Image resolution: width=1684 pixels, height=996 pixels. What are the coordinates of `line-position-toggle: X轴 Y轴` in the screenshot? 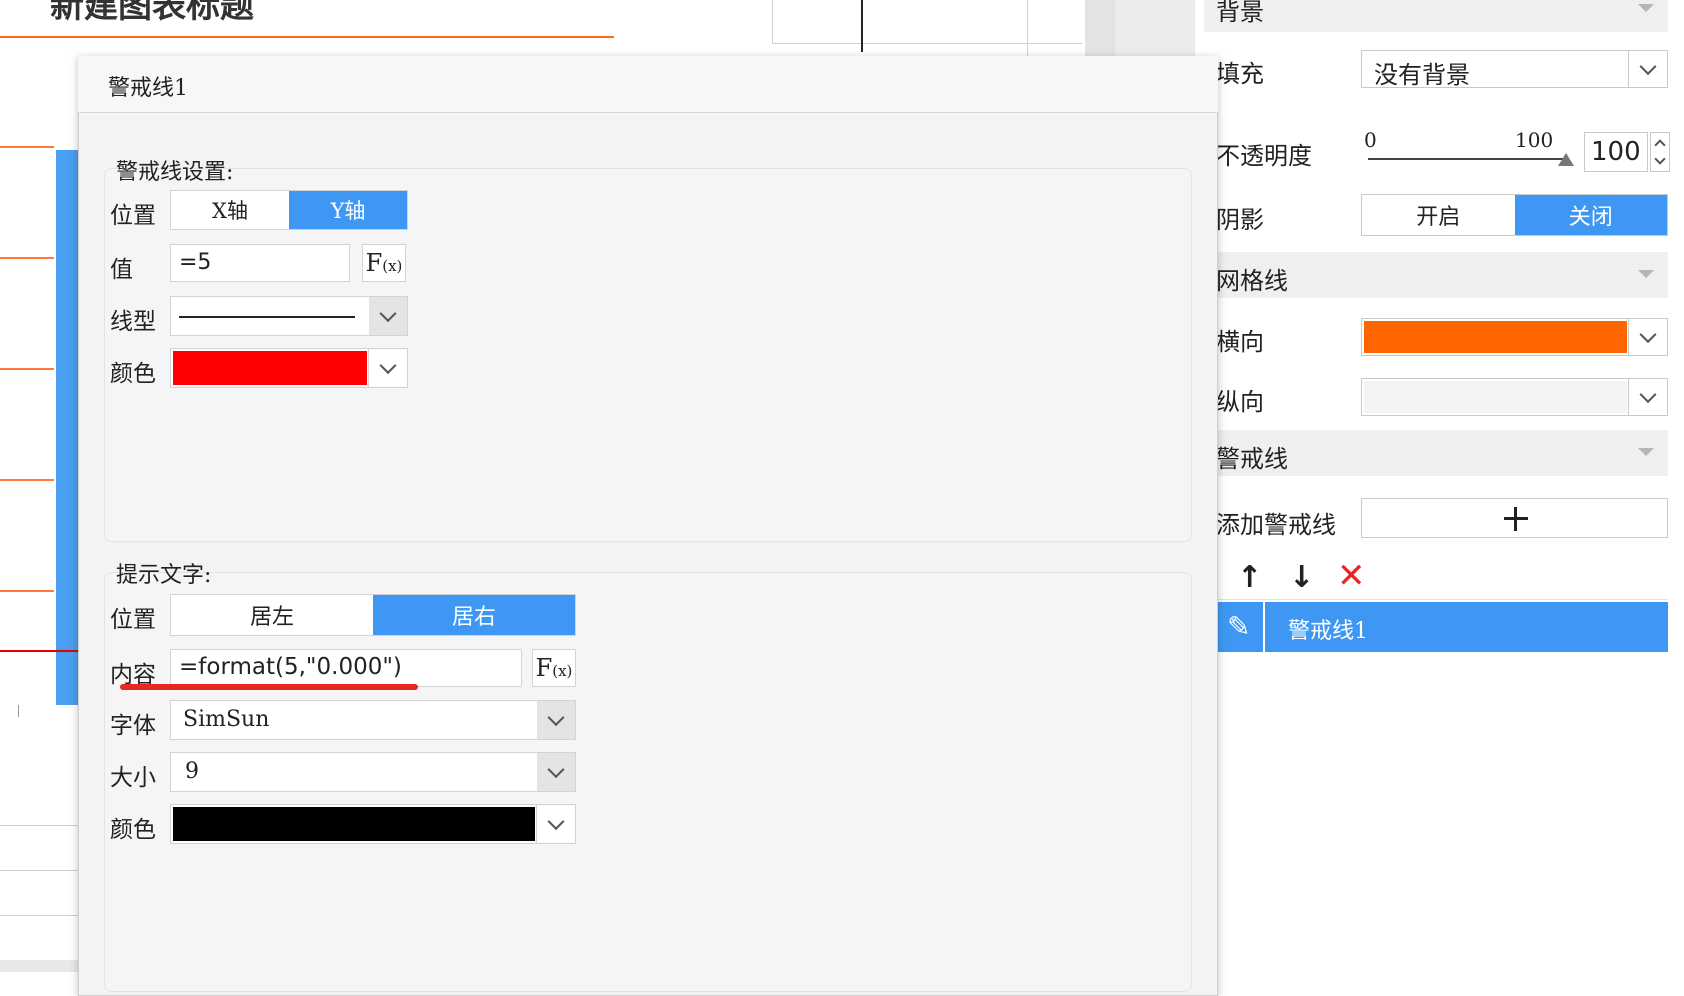 It's located at (289, 210).